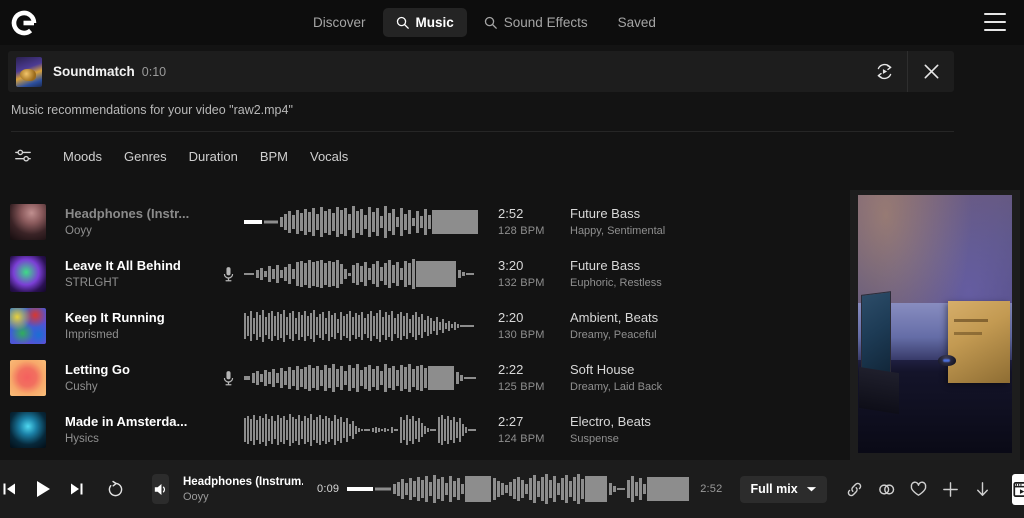 This screenshot has height=518, width=1024. I want to click on video-cardboard-box, so click(979, 342).